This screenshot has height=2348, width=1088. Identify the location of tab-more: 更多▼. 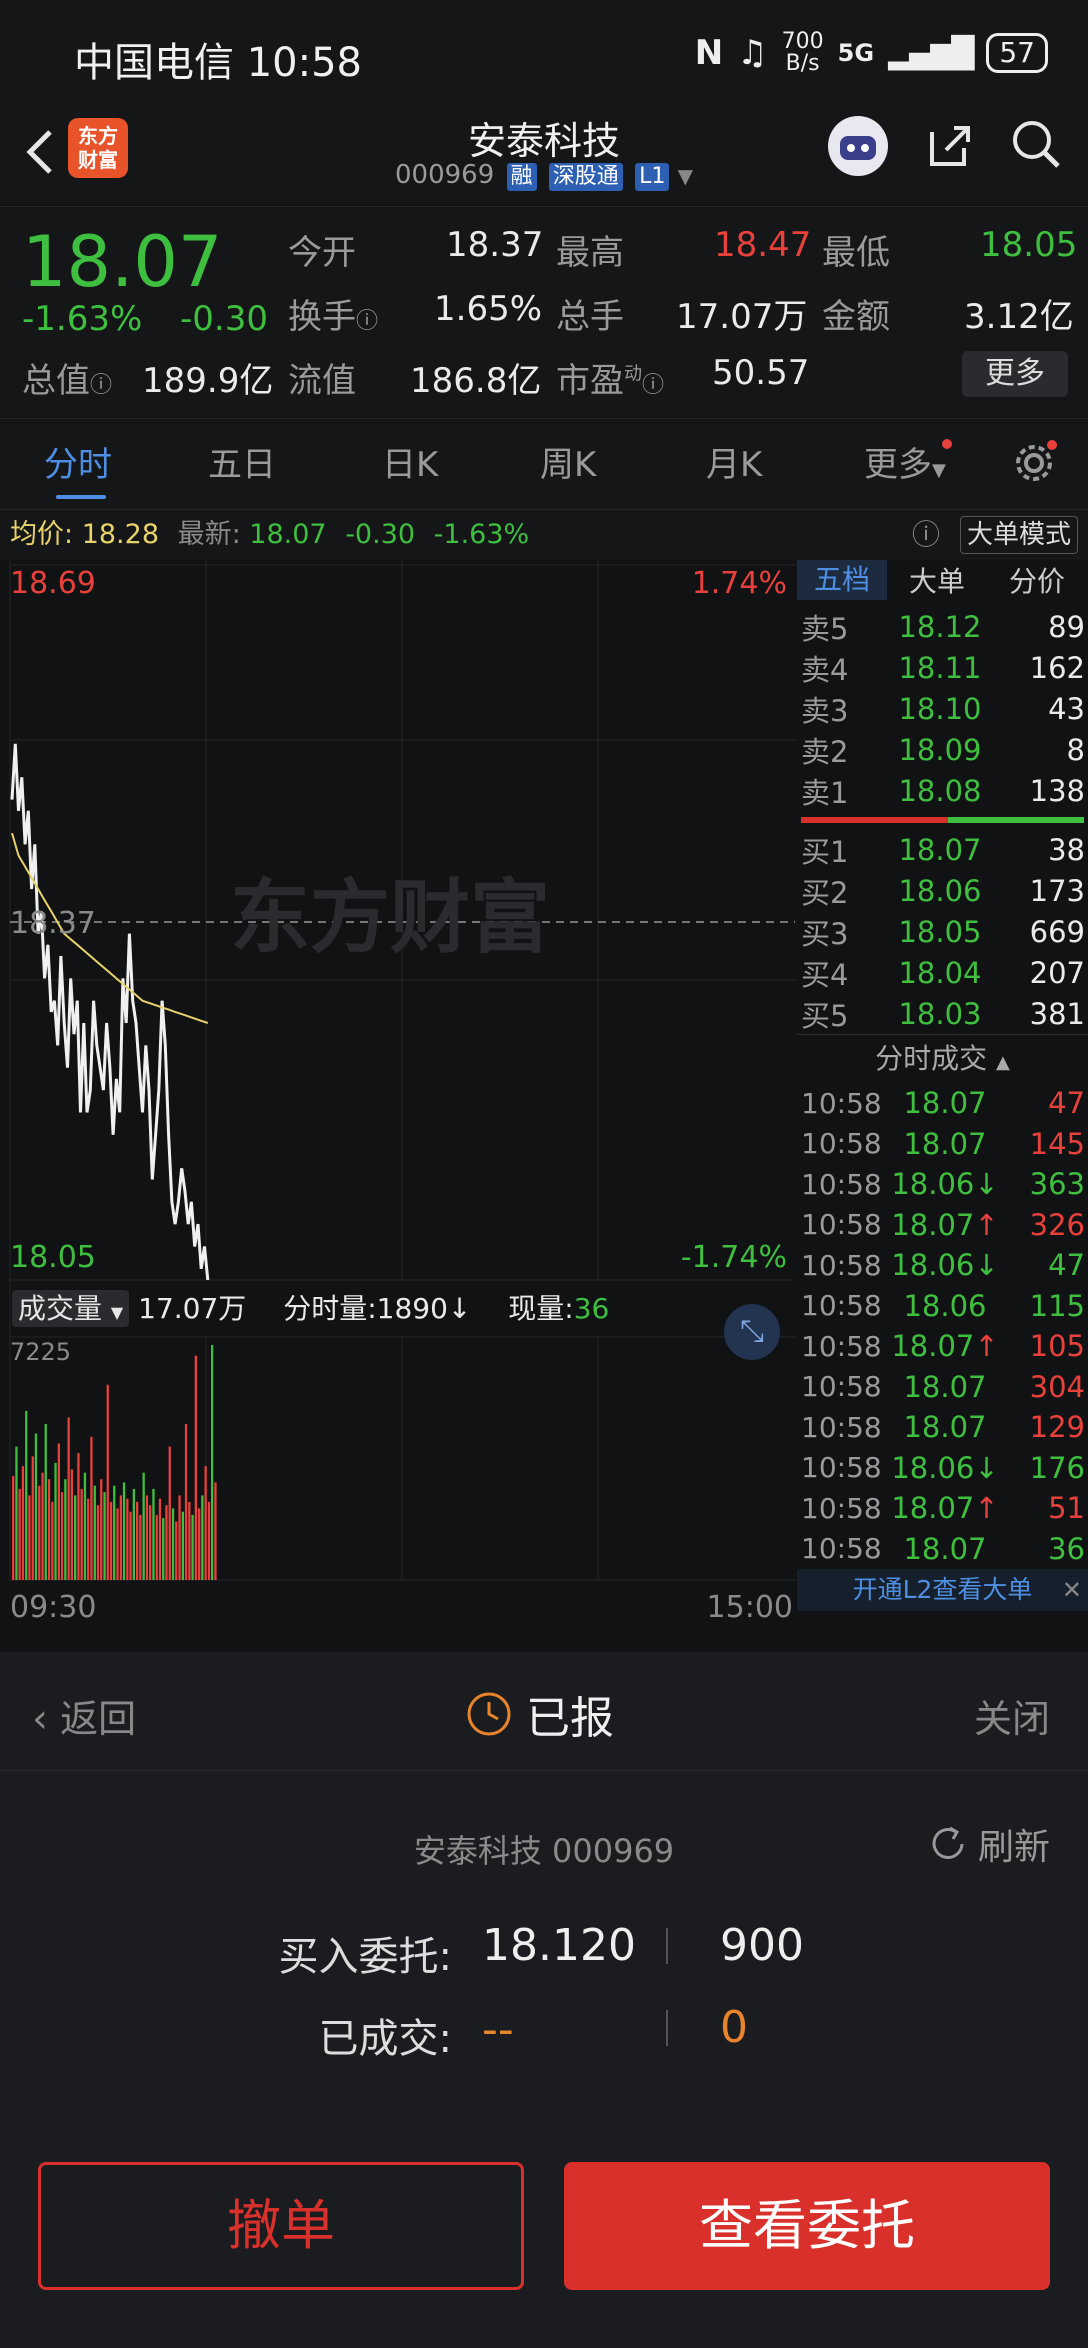
(908, 461).